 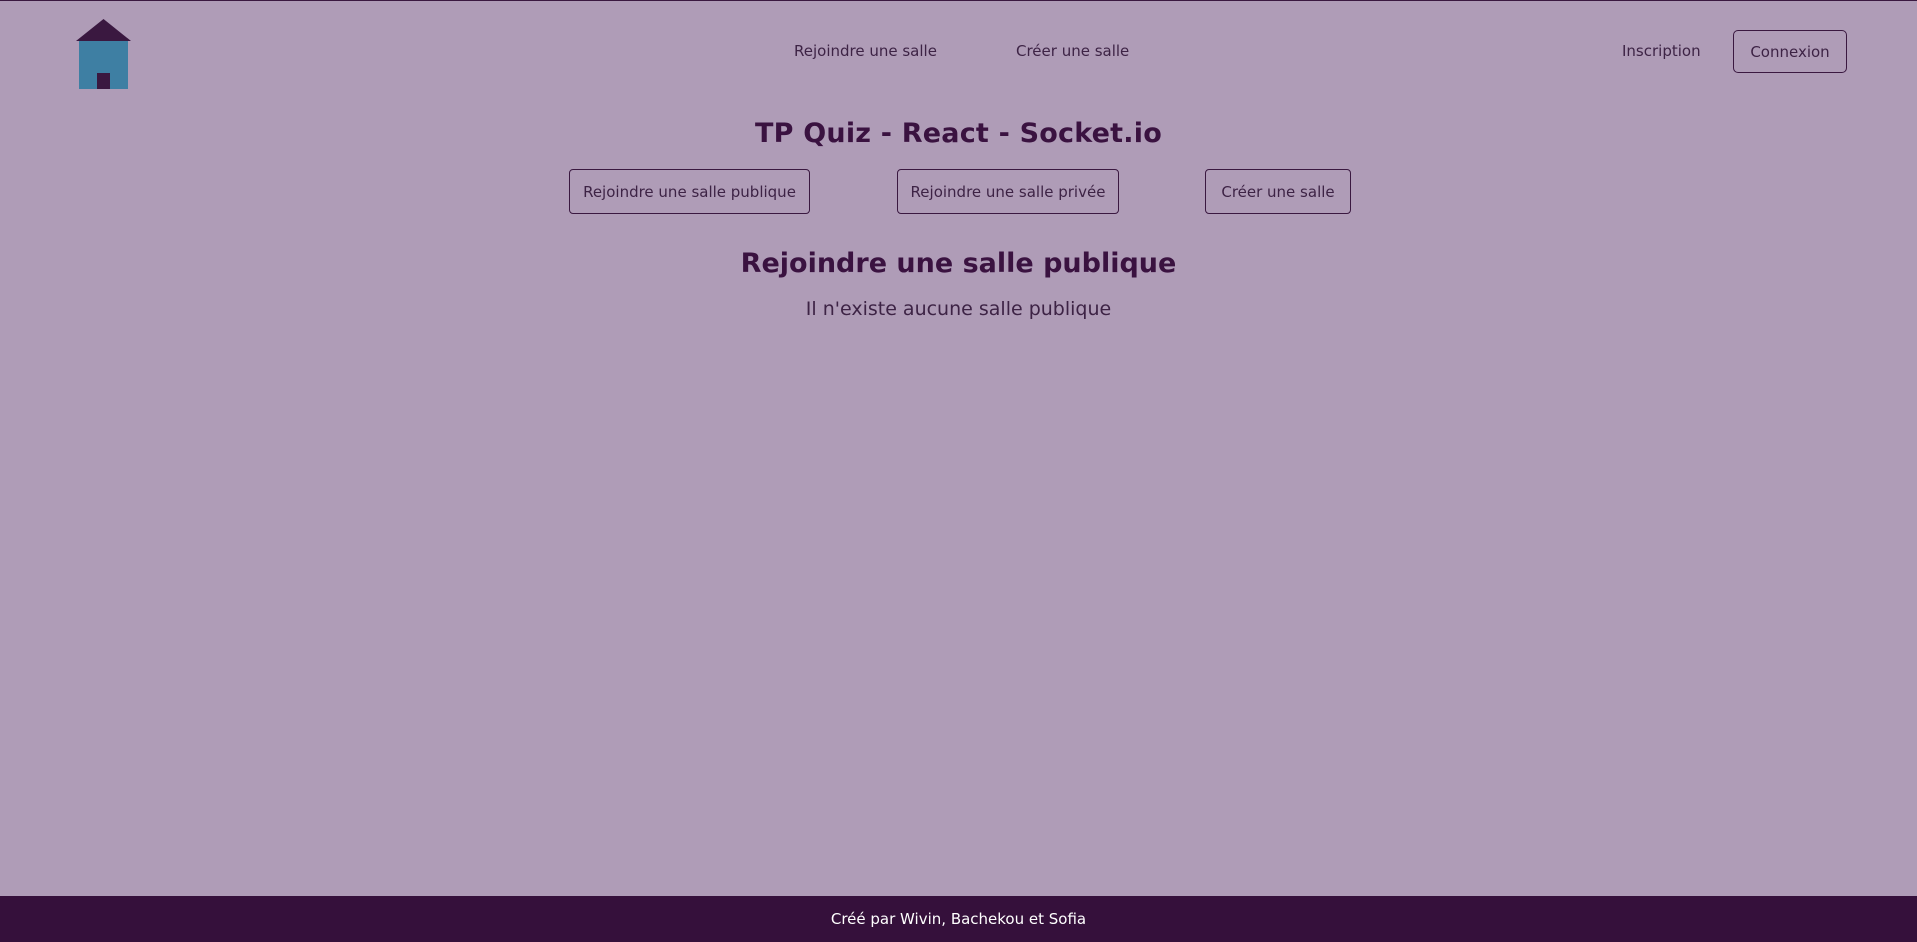 I want to click on login-button: Connexion, so click(x=1790, y=51).